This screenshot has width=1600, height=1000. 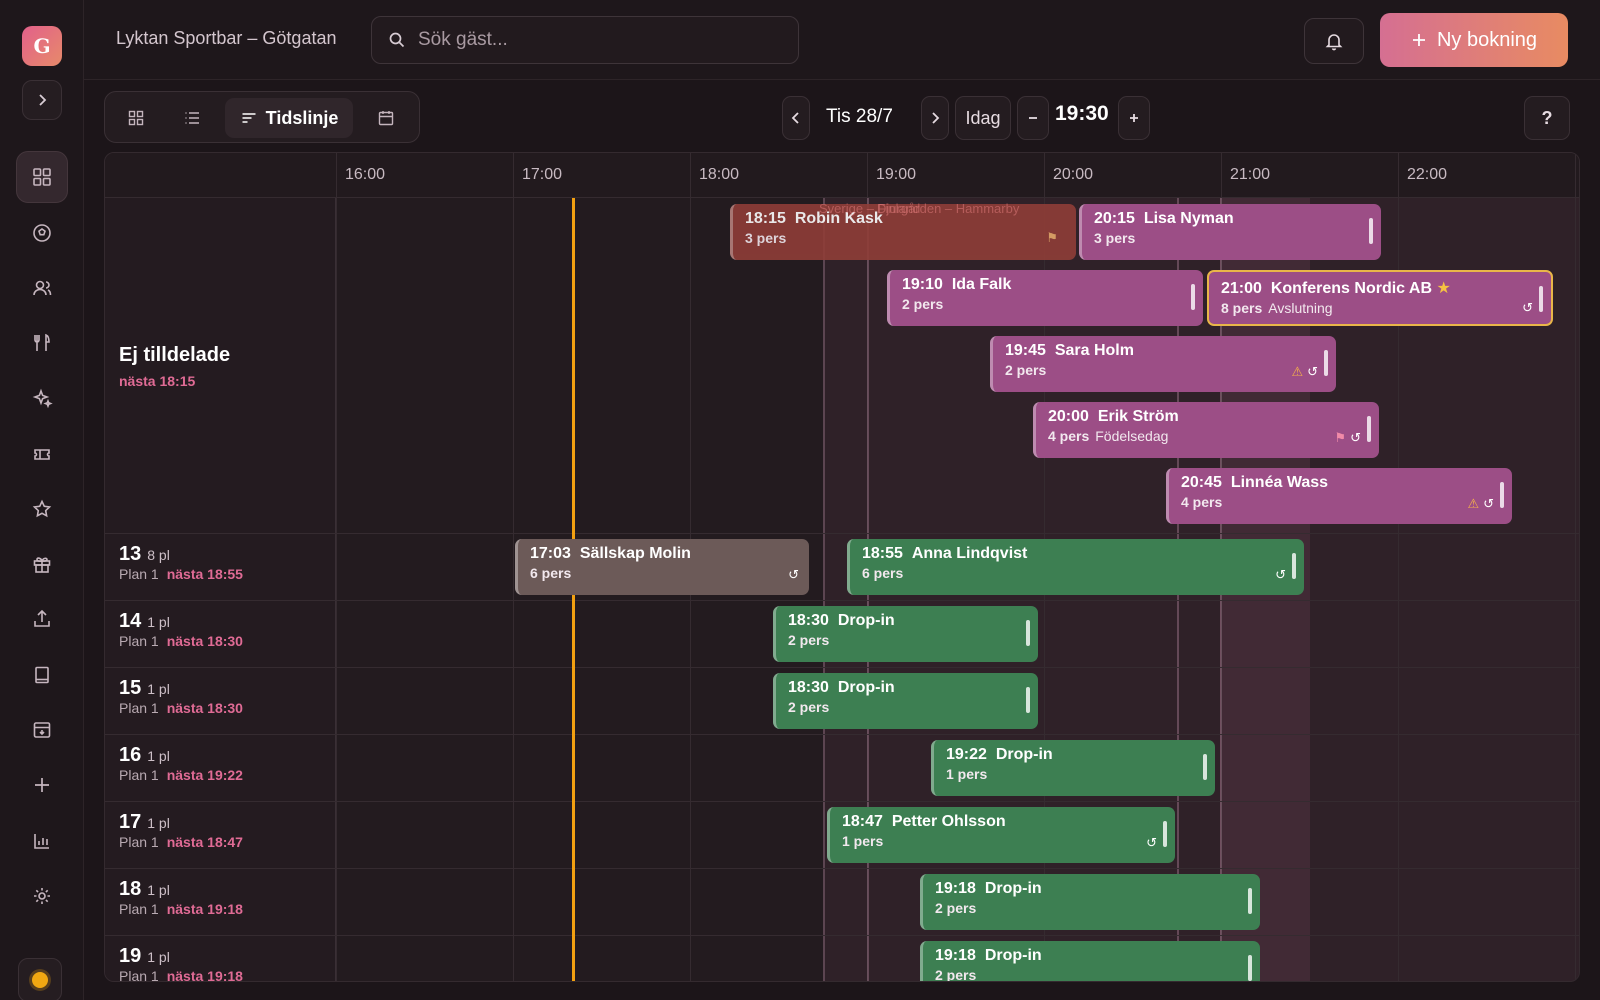 I want to click on view-grid, so click(x=136, y=118).